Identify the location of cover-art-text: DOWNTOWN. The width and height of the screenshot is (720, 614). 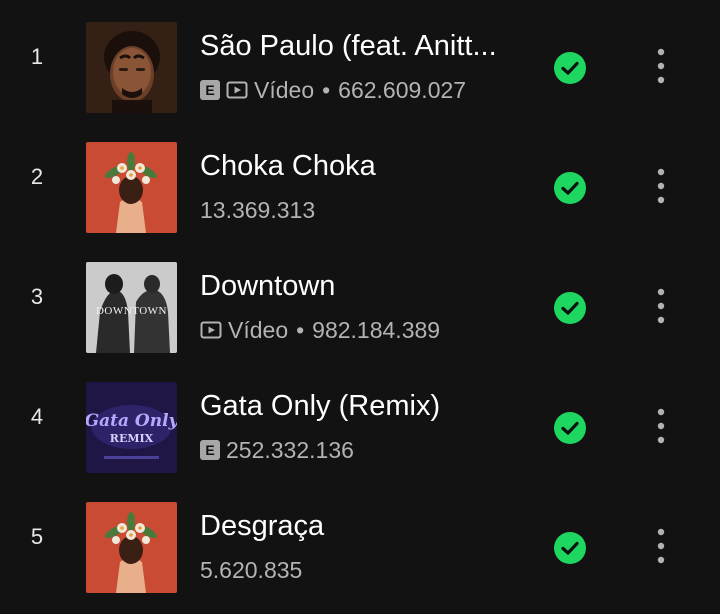
(131, 311).